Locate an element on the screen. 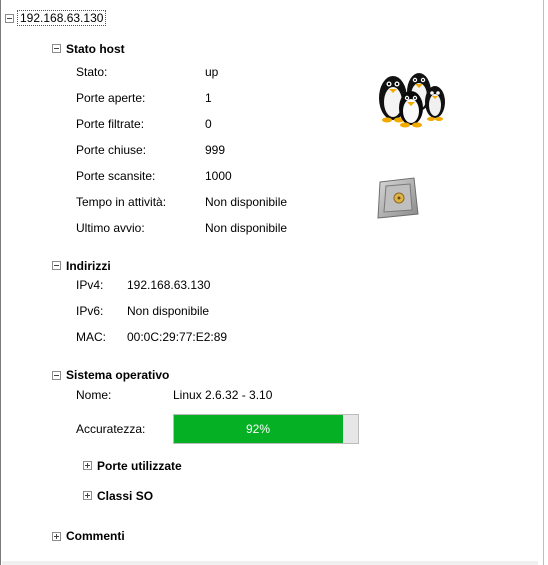 This screenshot has width=548, height=565. accuracy-progress-bar: 92% is located at coordinates (266, 429).